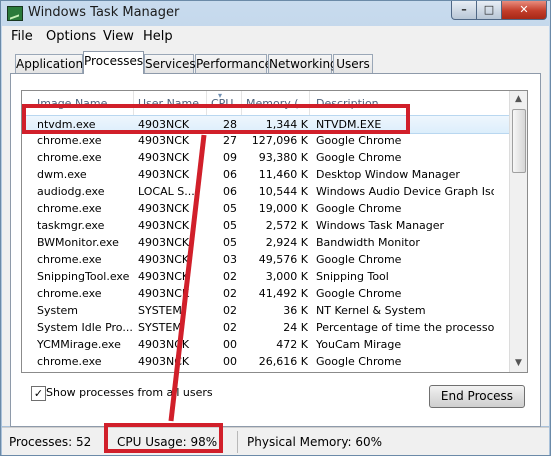  I want to click on image-name-cell: SnippingTool.exe, so click(83, 276).